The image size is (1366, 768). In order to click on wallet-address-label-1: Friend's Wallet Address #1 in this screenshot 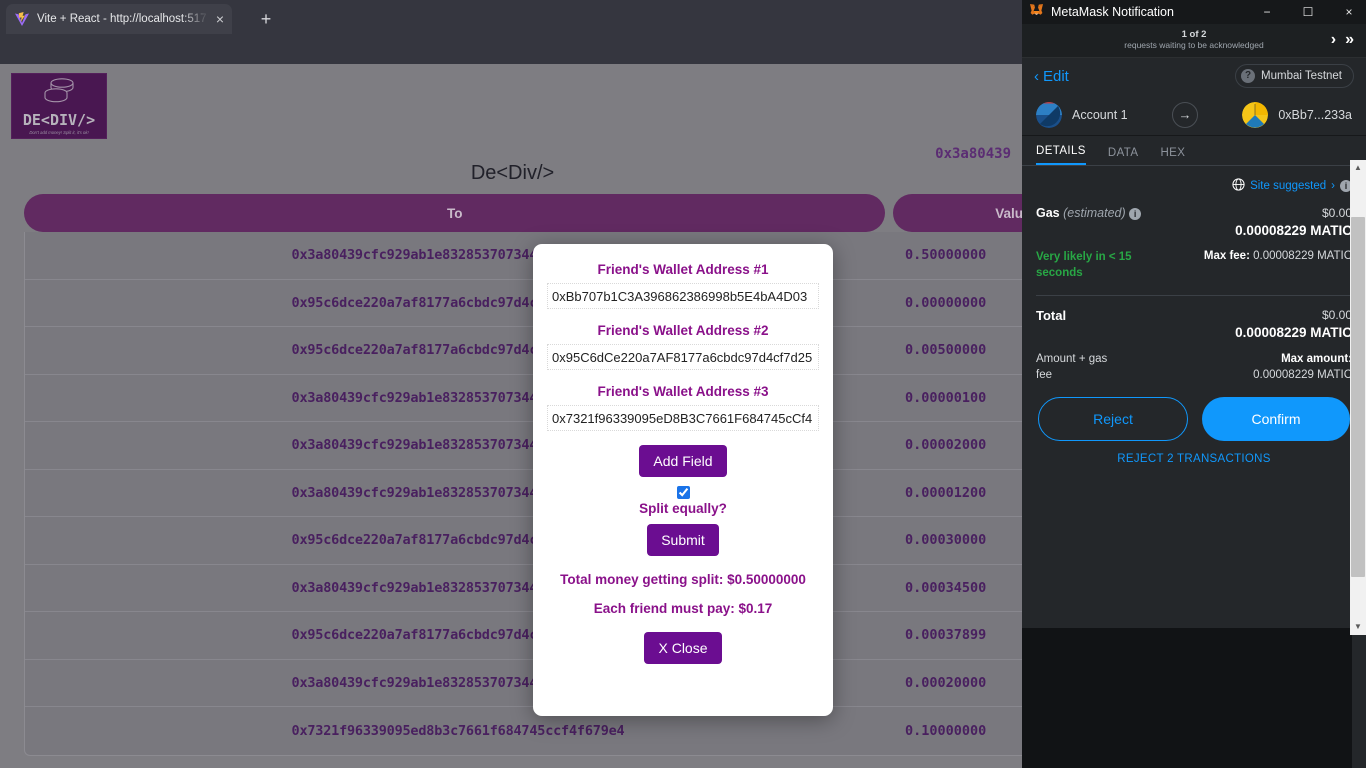, I will do `click(683, 269)`.